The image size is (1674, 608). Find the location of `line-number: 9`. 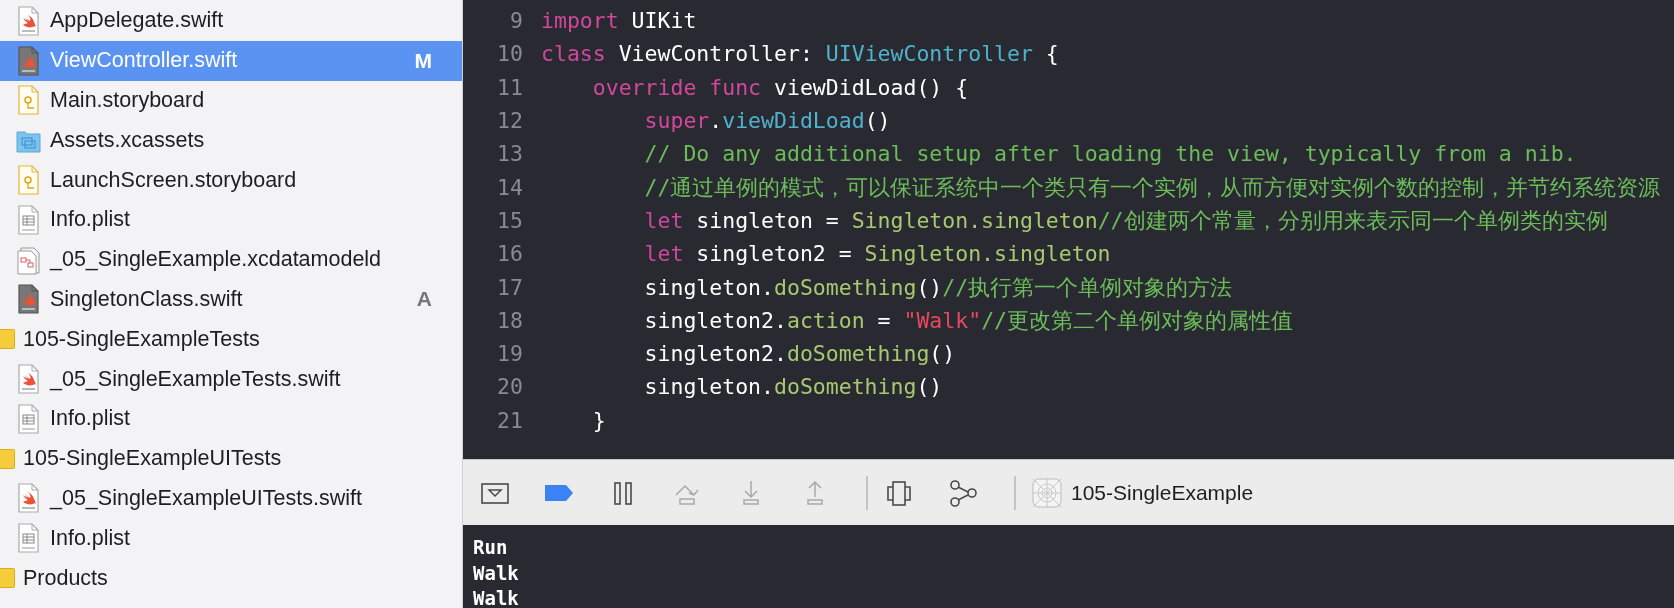

line-number: 9 is located at coordinates (516, 21).